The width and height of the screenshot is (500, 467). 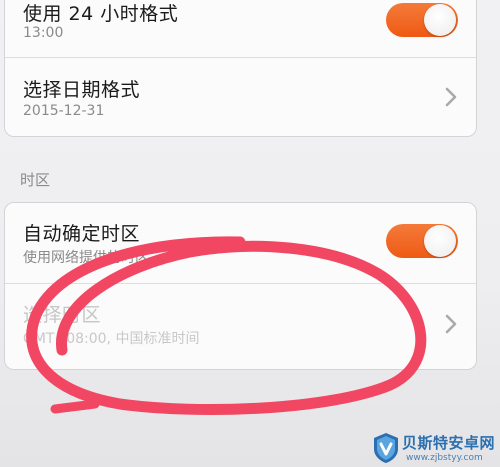 What do you see at coordinates (62, 315) in the screenshot?
I see `select-timezone-label: 选择时区` at bounding box center [62, 315].